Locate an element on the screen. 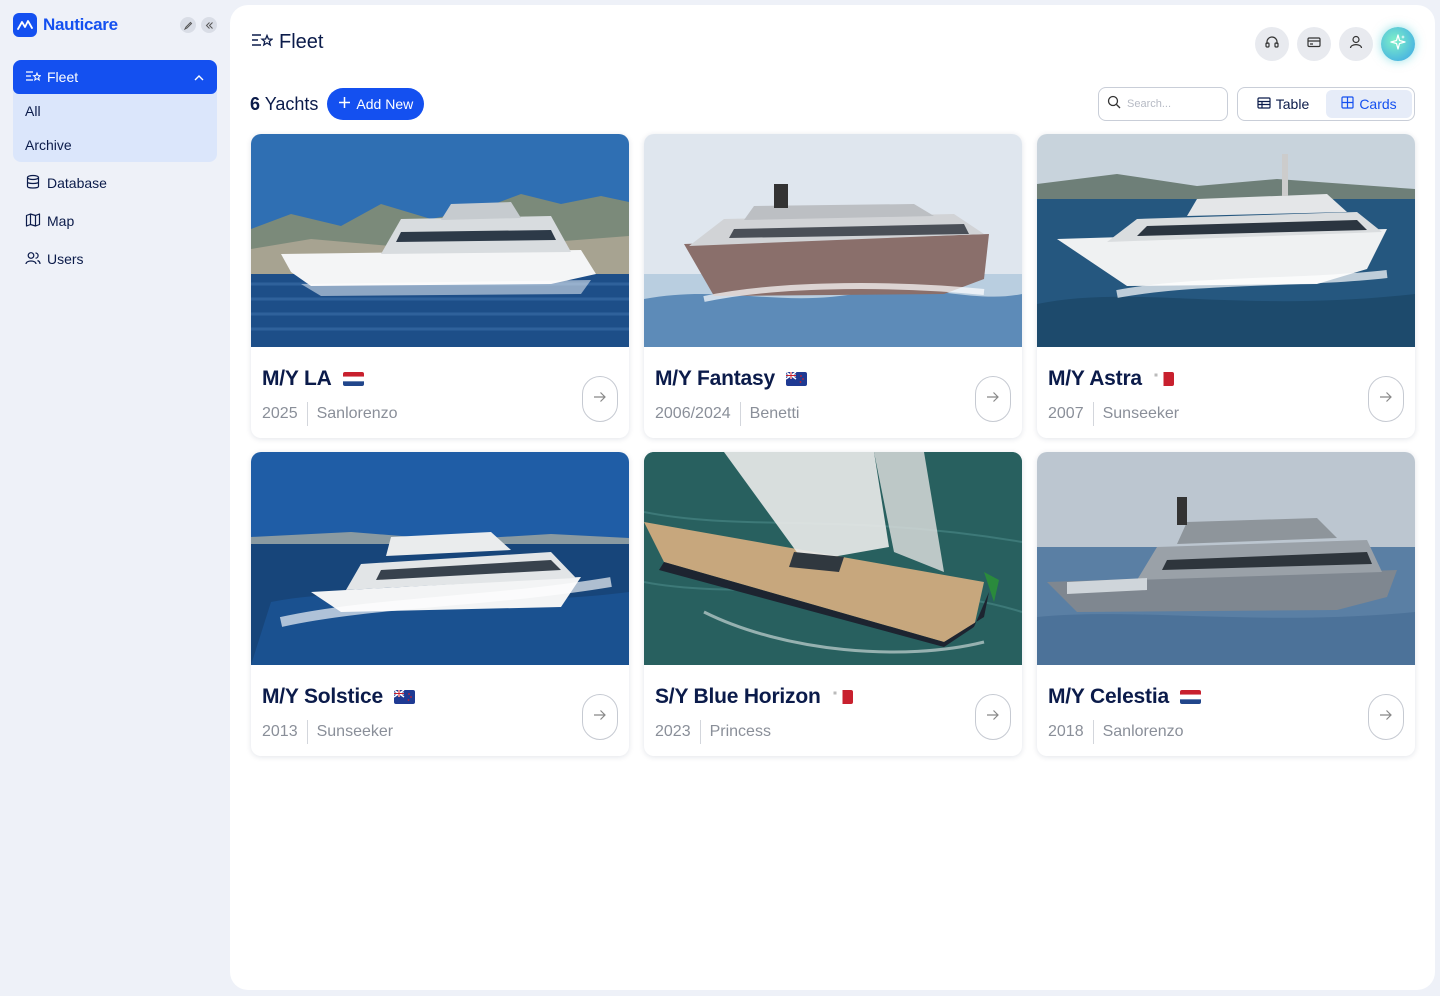 Image resolution: width=1440 pixels, height=996 pixels. headset-icon is located at coordinates (1272, 44).